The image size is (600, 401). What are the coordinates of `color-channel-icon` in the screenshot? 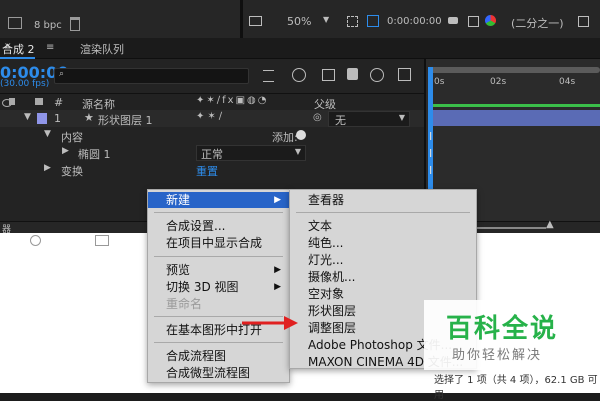 It's located at (490, 20).